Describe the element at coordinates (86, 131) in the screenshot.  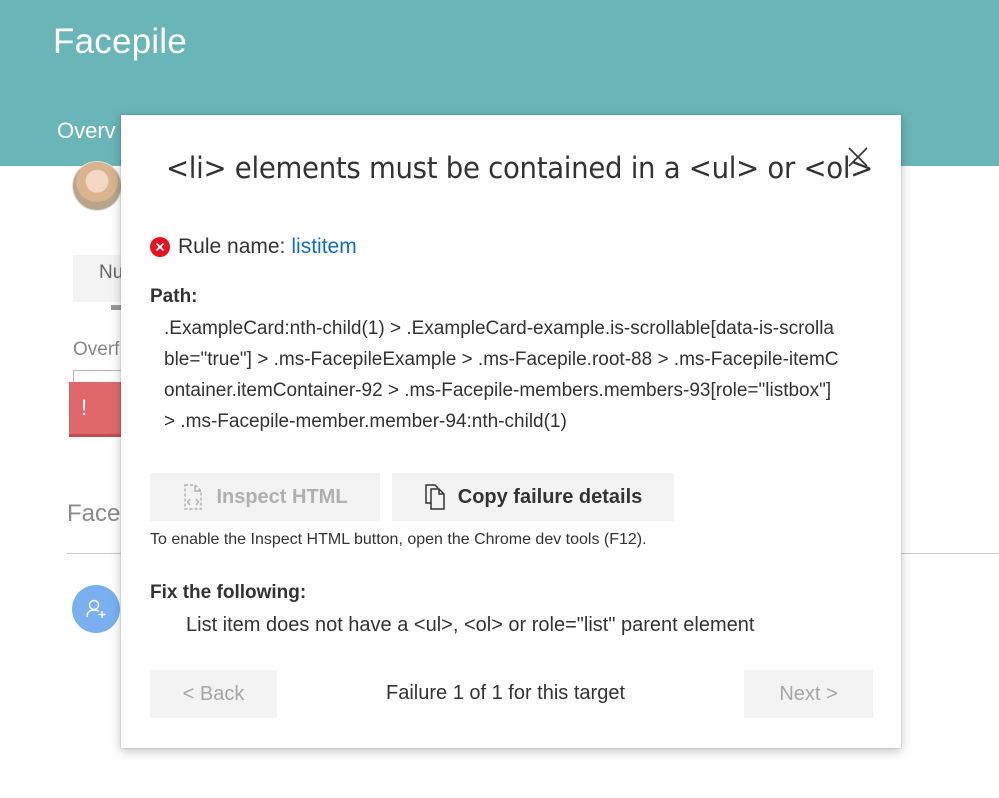
I see `tab-overview: Overv` at that location.